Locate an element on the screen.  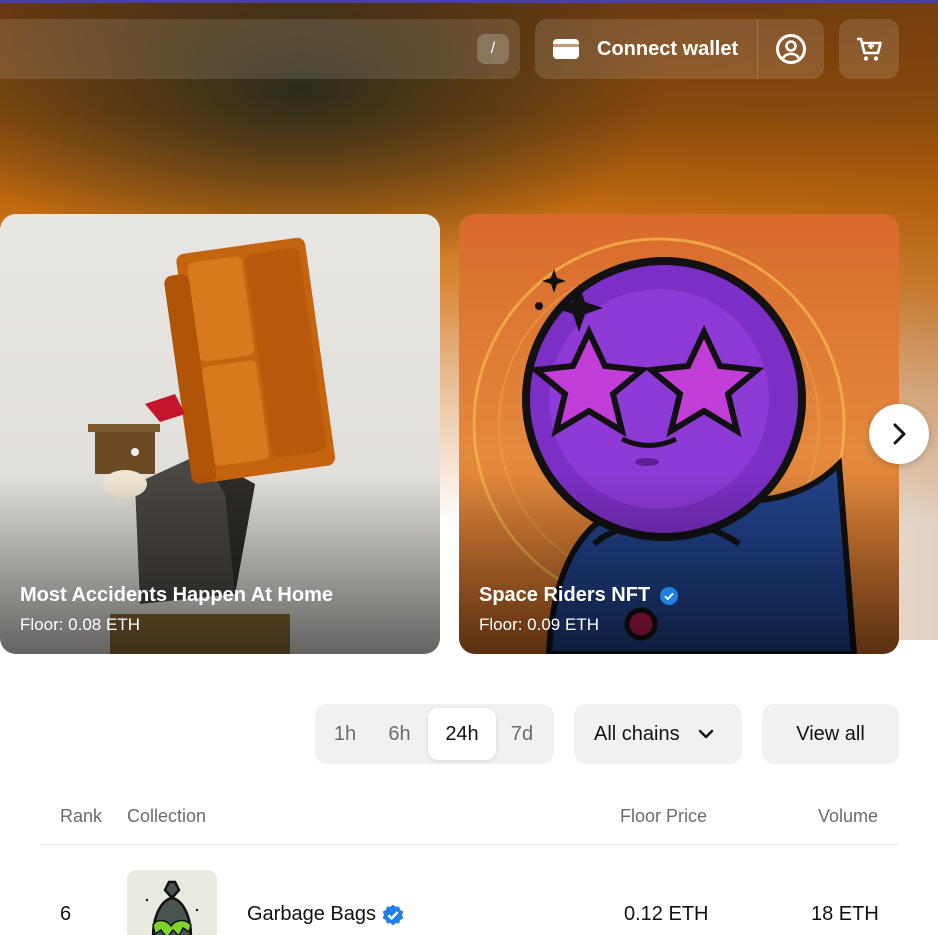
garbage-bag-artwork is located at coordinates (172, 907).